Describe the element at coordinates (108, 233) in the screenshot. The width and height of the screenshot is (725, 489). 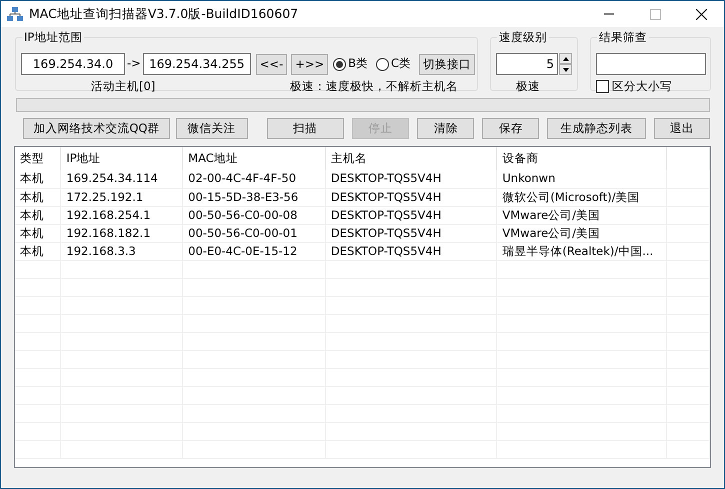
I see `table-cell: 192.168.182.1` at that location.